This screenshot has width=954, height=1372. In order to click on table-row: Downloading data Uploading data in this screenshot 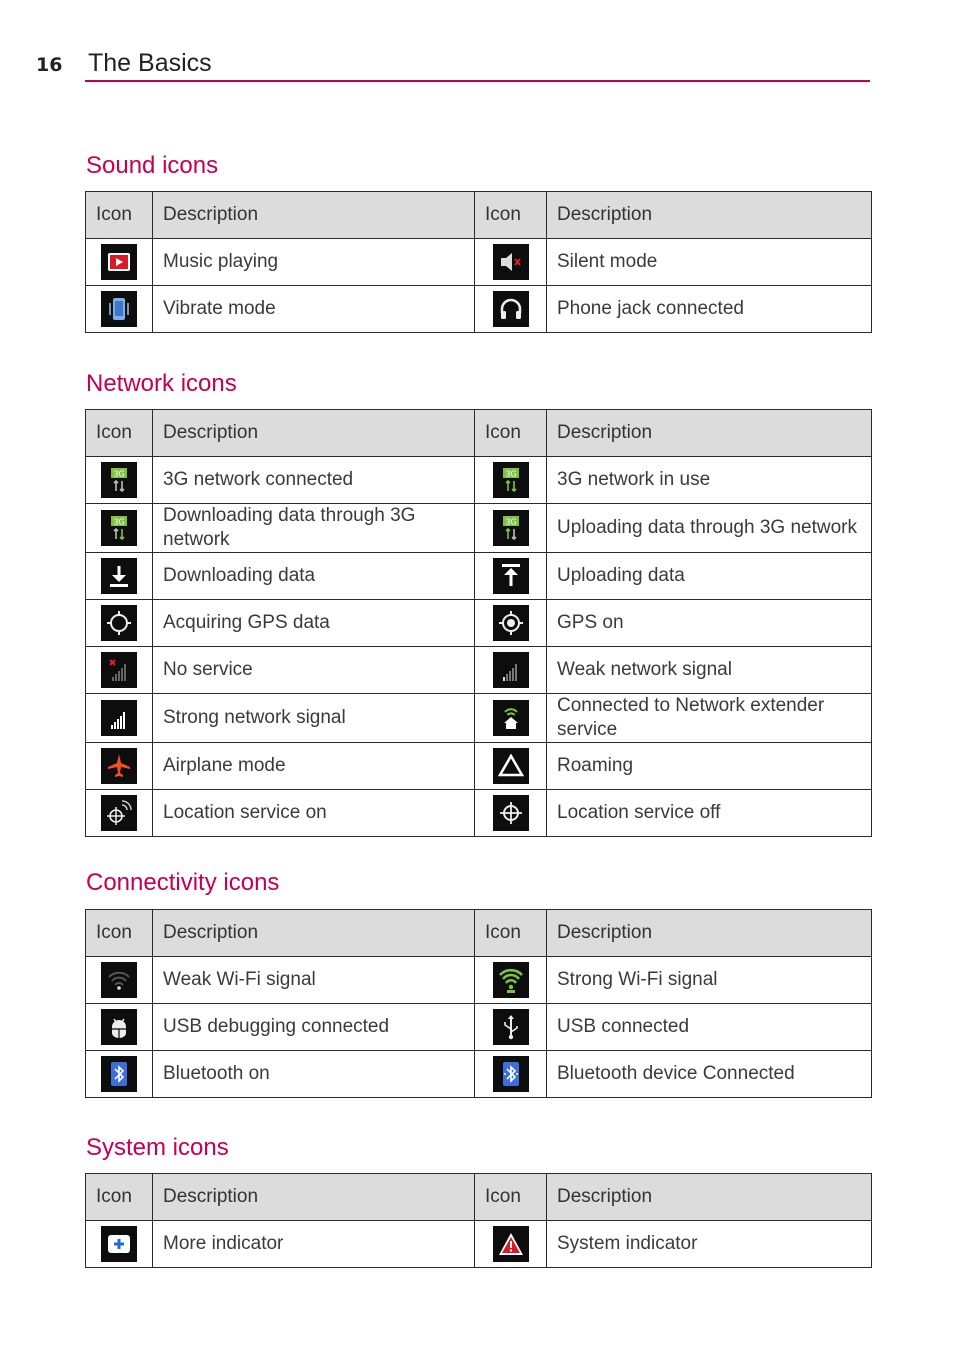, I will do `click(478, 576)`.